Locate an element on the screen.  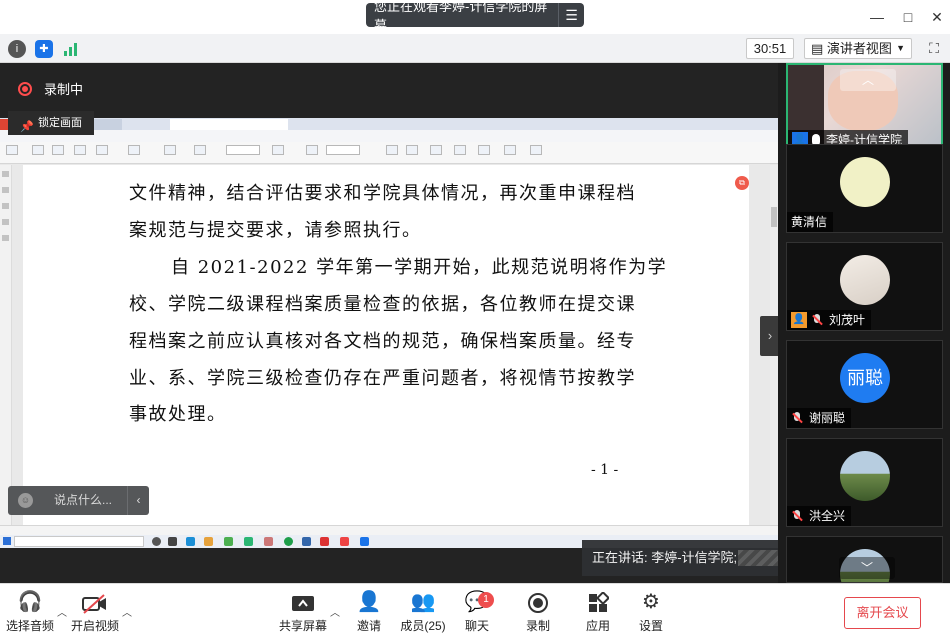
chevron-down-icon: ﹀ is located at coordinates (867, 568).